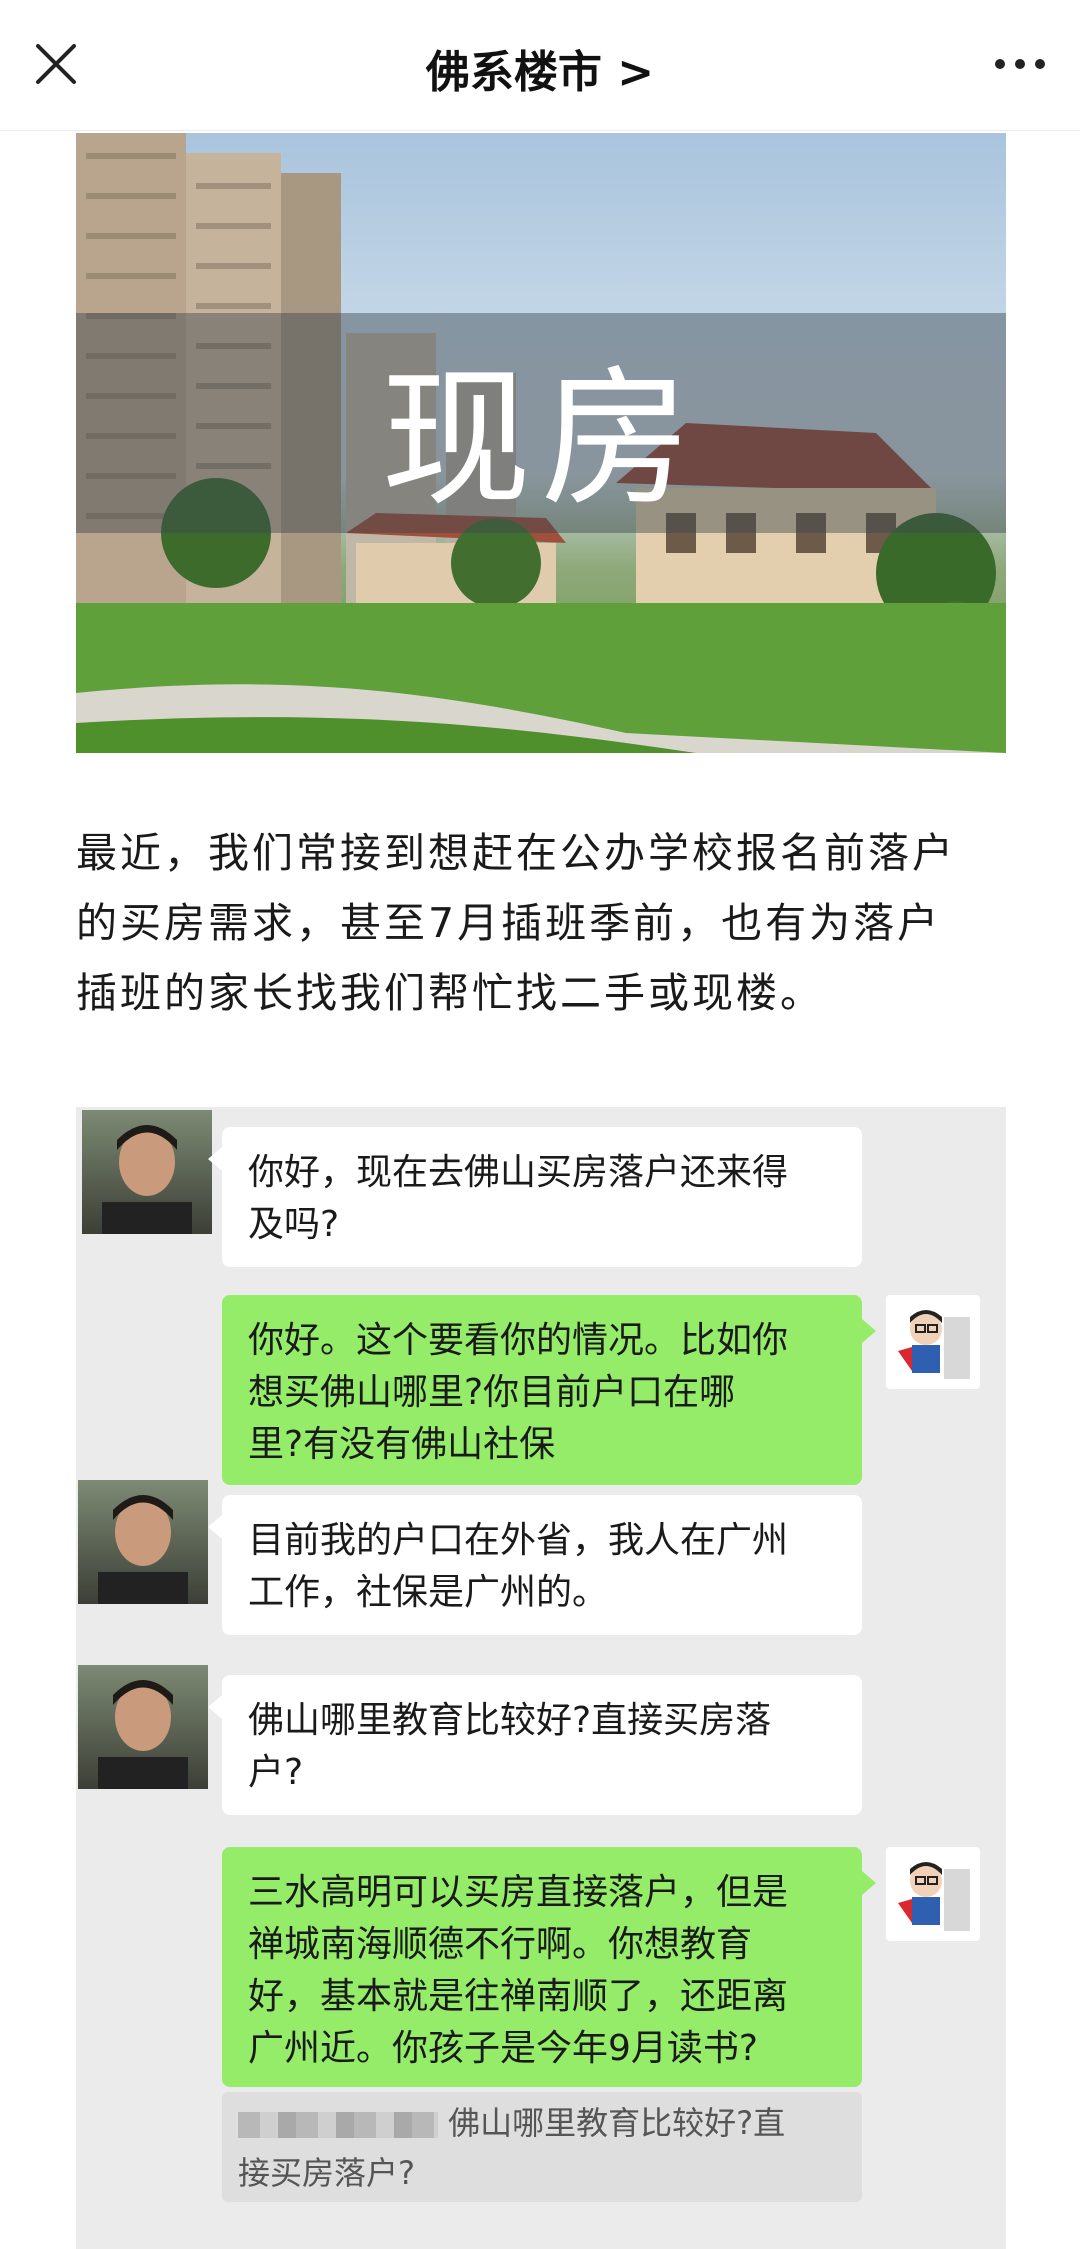 The height and width of the screenshot is (2249, 1080). I want to click on chat-bubble-right: 你好。这个要看你的情况。比如你 想买佛山哪里?你目前户口在哪 里?有没有佛山社保, so click(542, 1390).